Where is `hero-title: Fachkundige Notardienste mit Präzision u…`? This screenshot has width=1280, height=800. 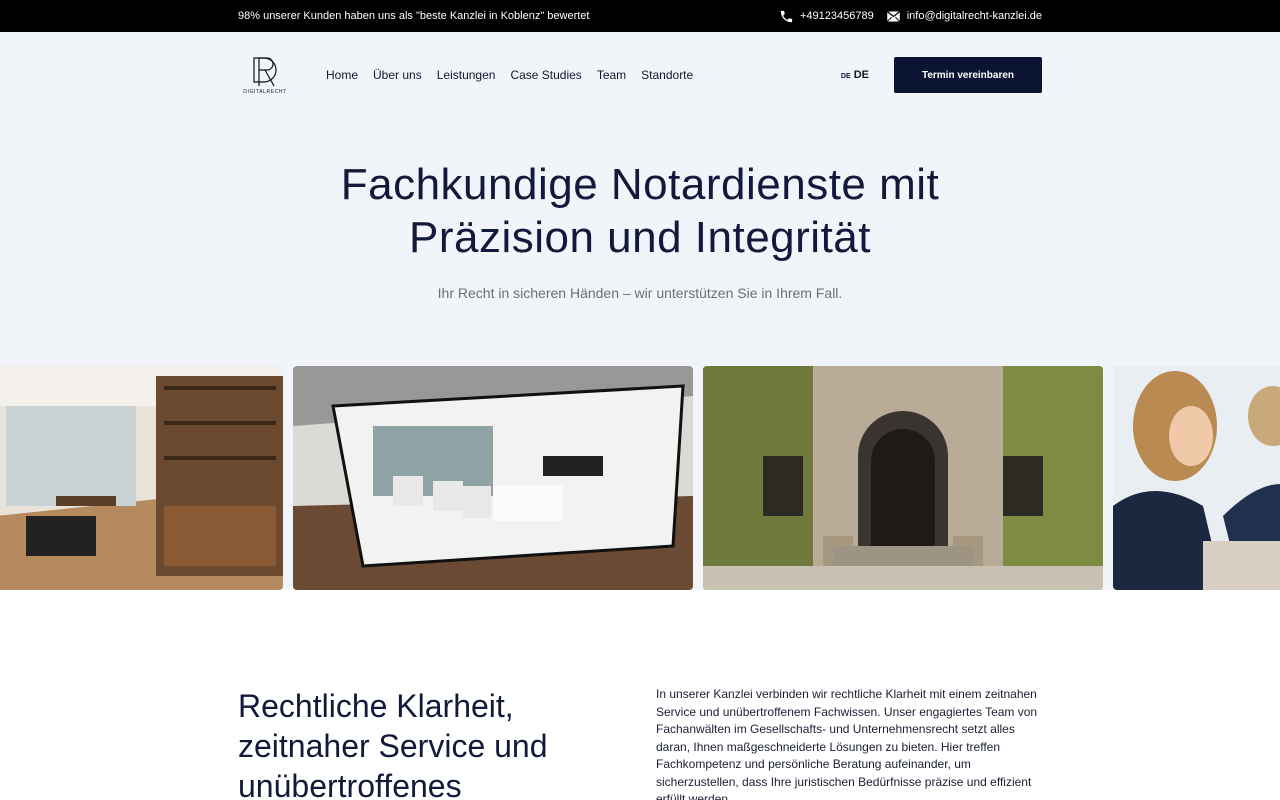
hero-title: Fachkundige Notardienste mit Präzision u… is located at coordinates (640, 211).